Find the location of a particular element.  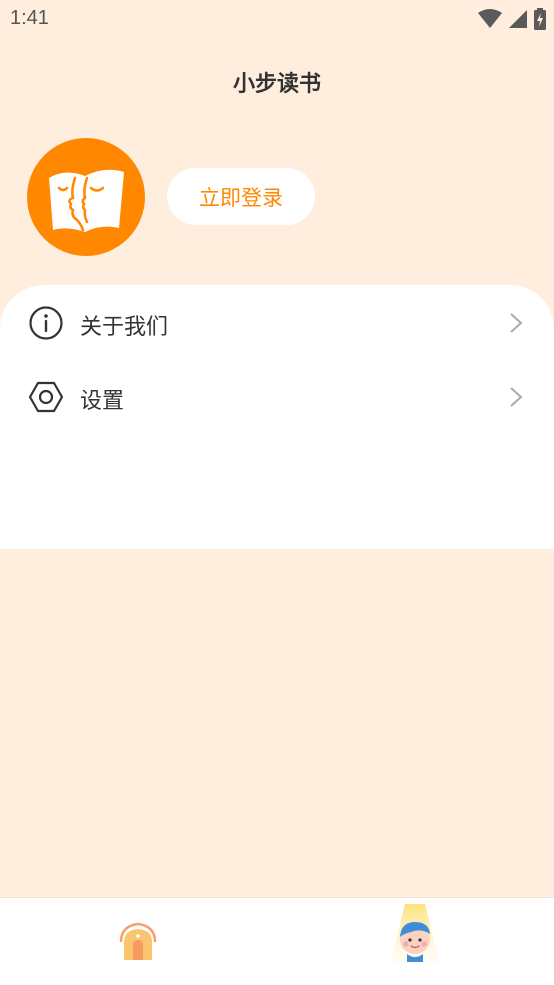

status-bar: 1:41 is located at coordinates (277, 20).